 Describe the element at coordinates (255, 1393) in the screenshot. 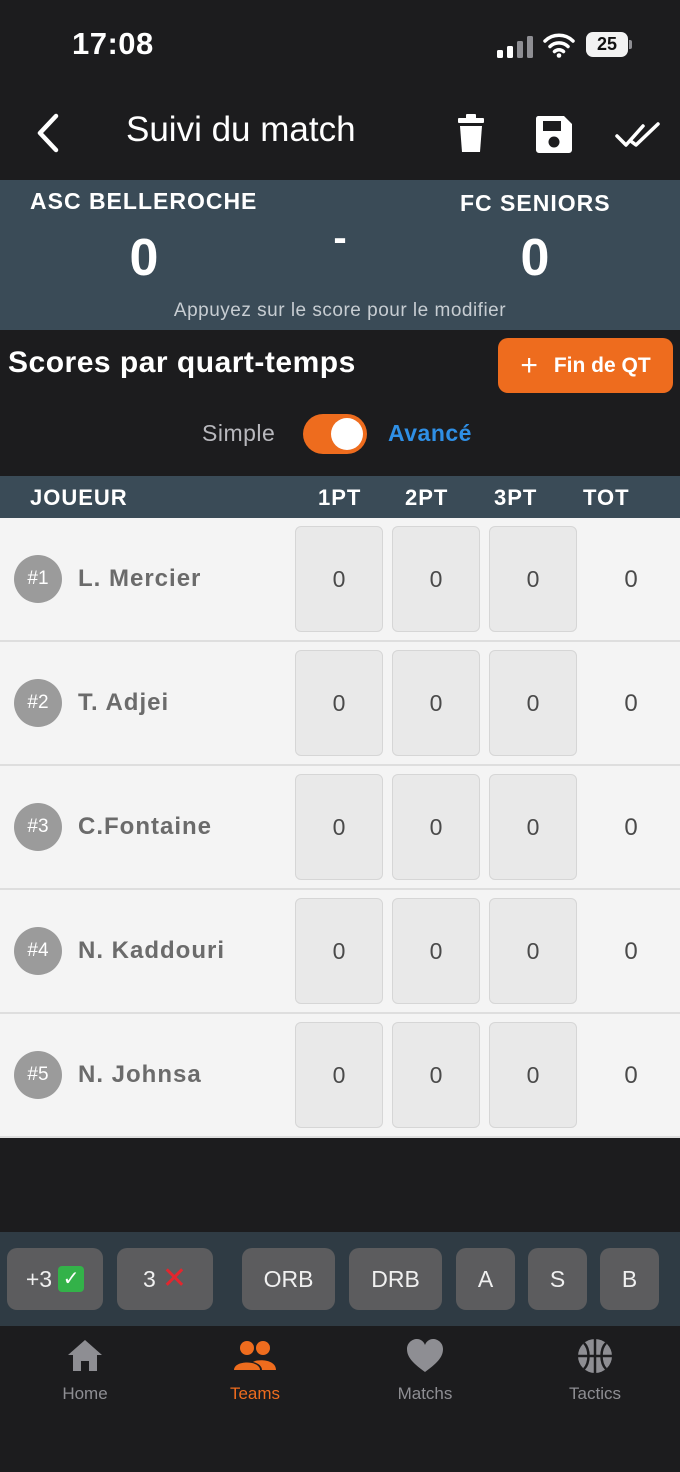

I see `tab-teams-label: Teams` at that location.